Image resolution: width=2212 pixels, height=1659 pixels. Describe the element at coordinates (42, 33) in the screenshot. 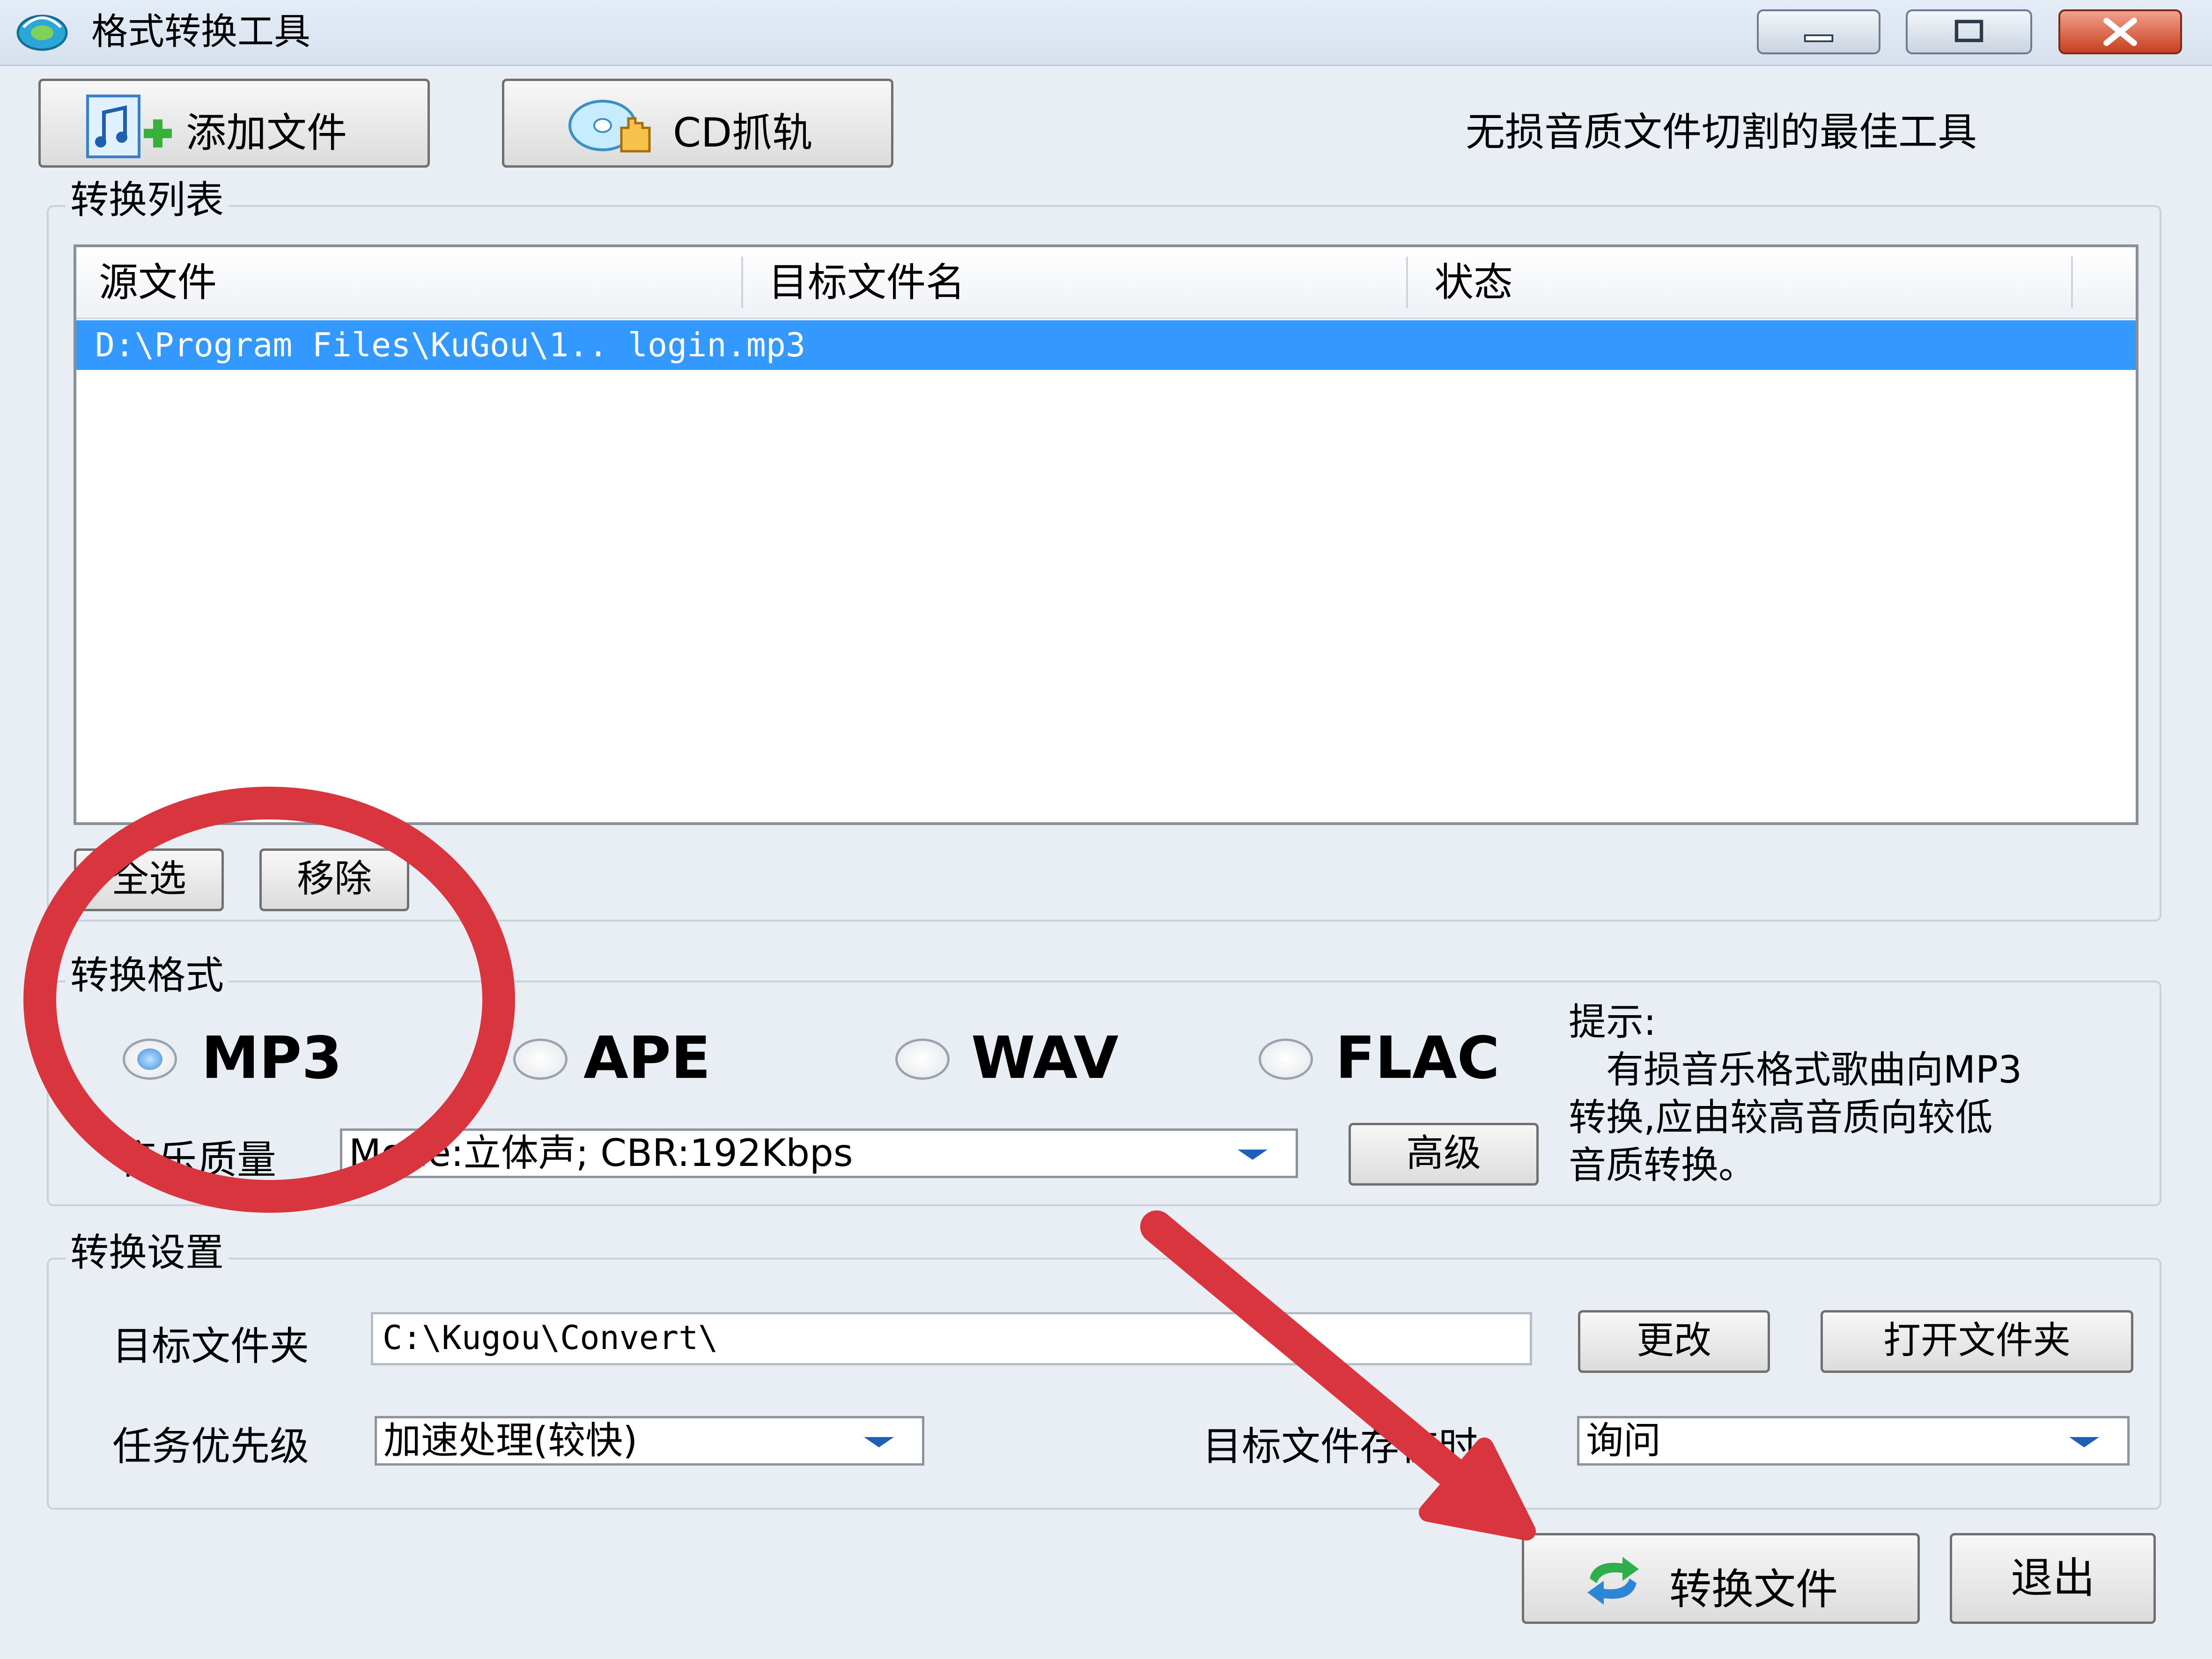

I see `app-icon` at that location.